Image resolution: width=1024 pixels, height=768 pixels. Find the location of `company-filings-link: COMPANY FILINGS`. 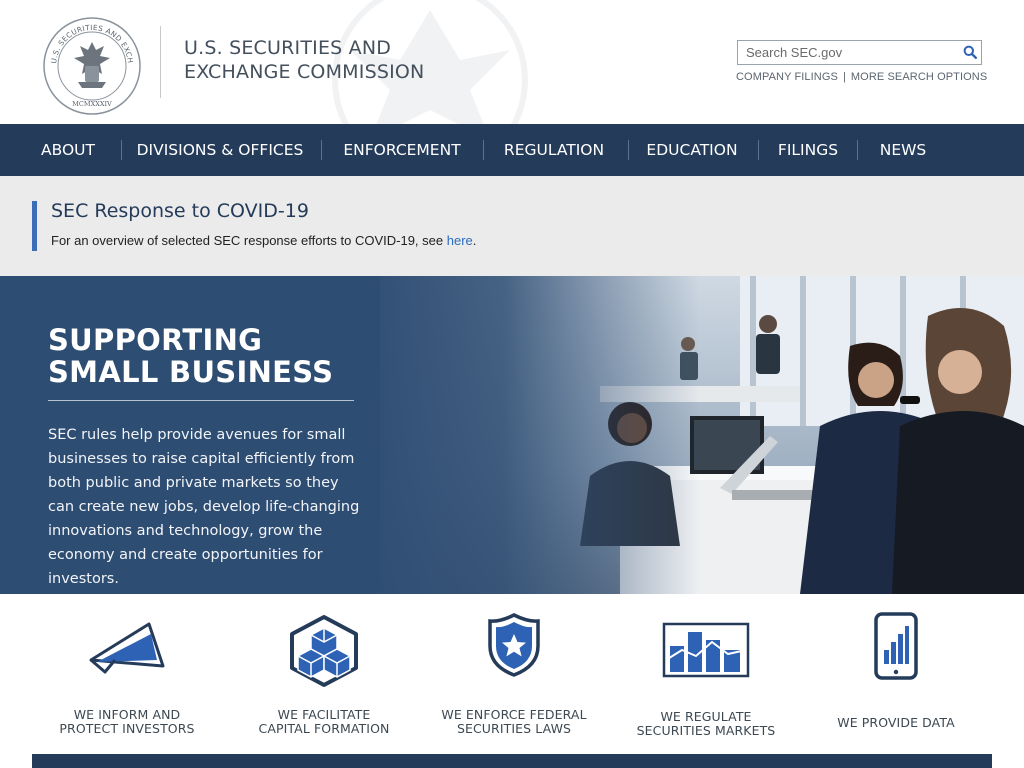

company-filings-link: COMPANY FILINGS is located at coordinates (787, 77).